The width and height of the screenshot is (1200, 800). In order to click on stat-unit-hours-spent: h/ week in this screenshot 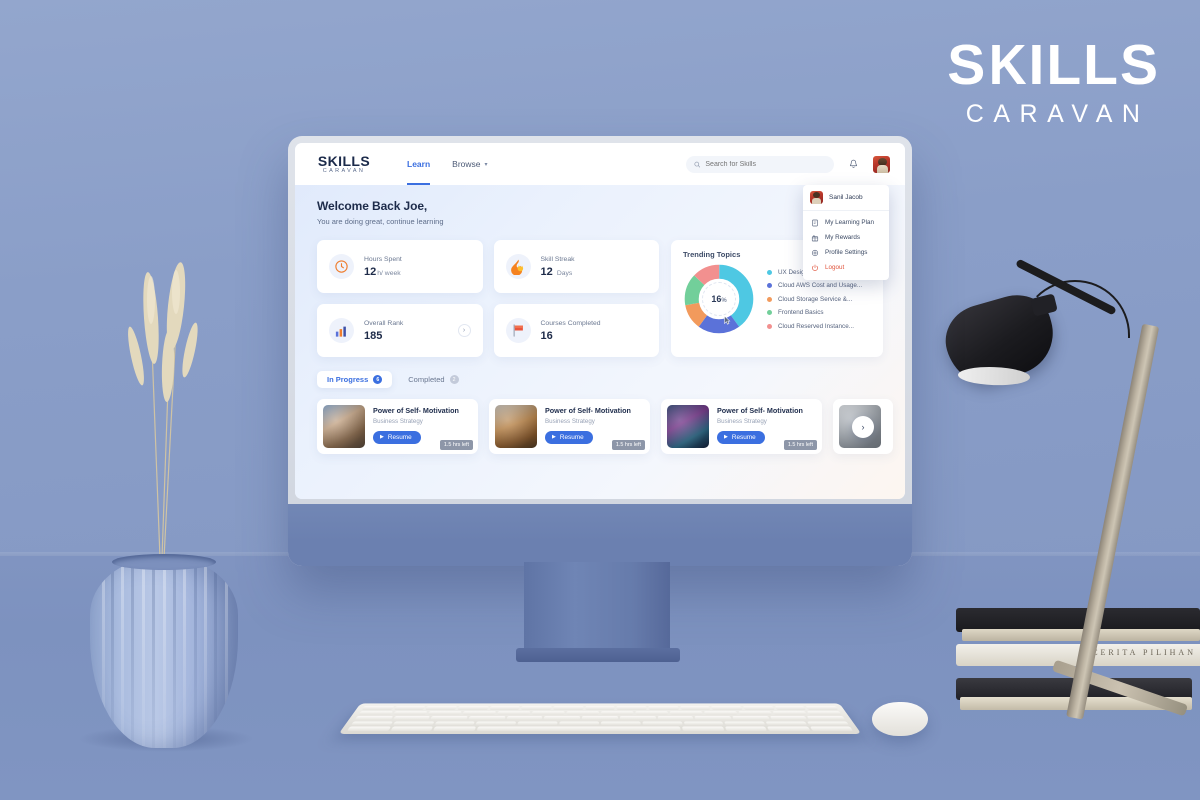, I will do `click(389, 273)`.